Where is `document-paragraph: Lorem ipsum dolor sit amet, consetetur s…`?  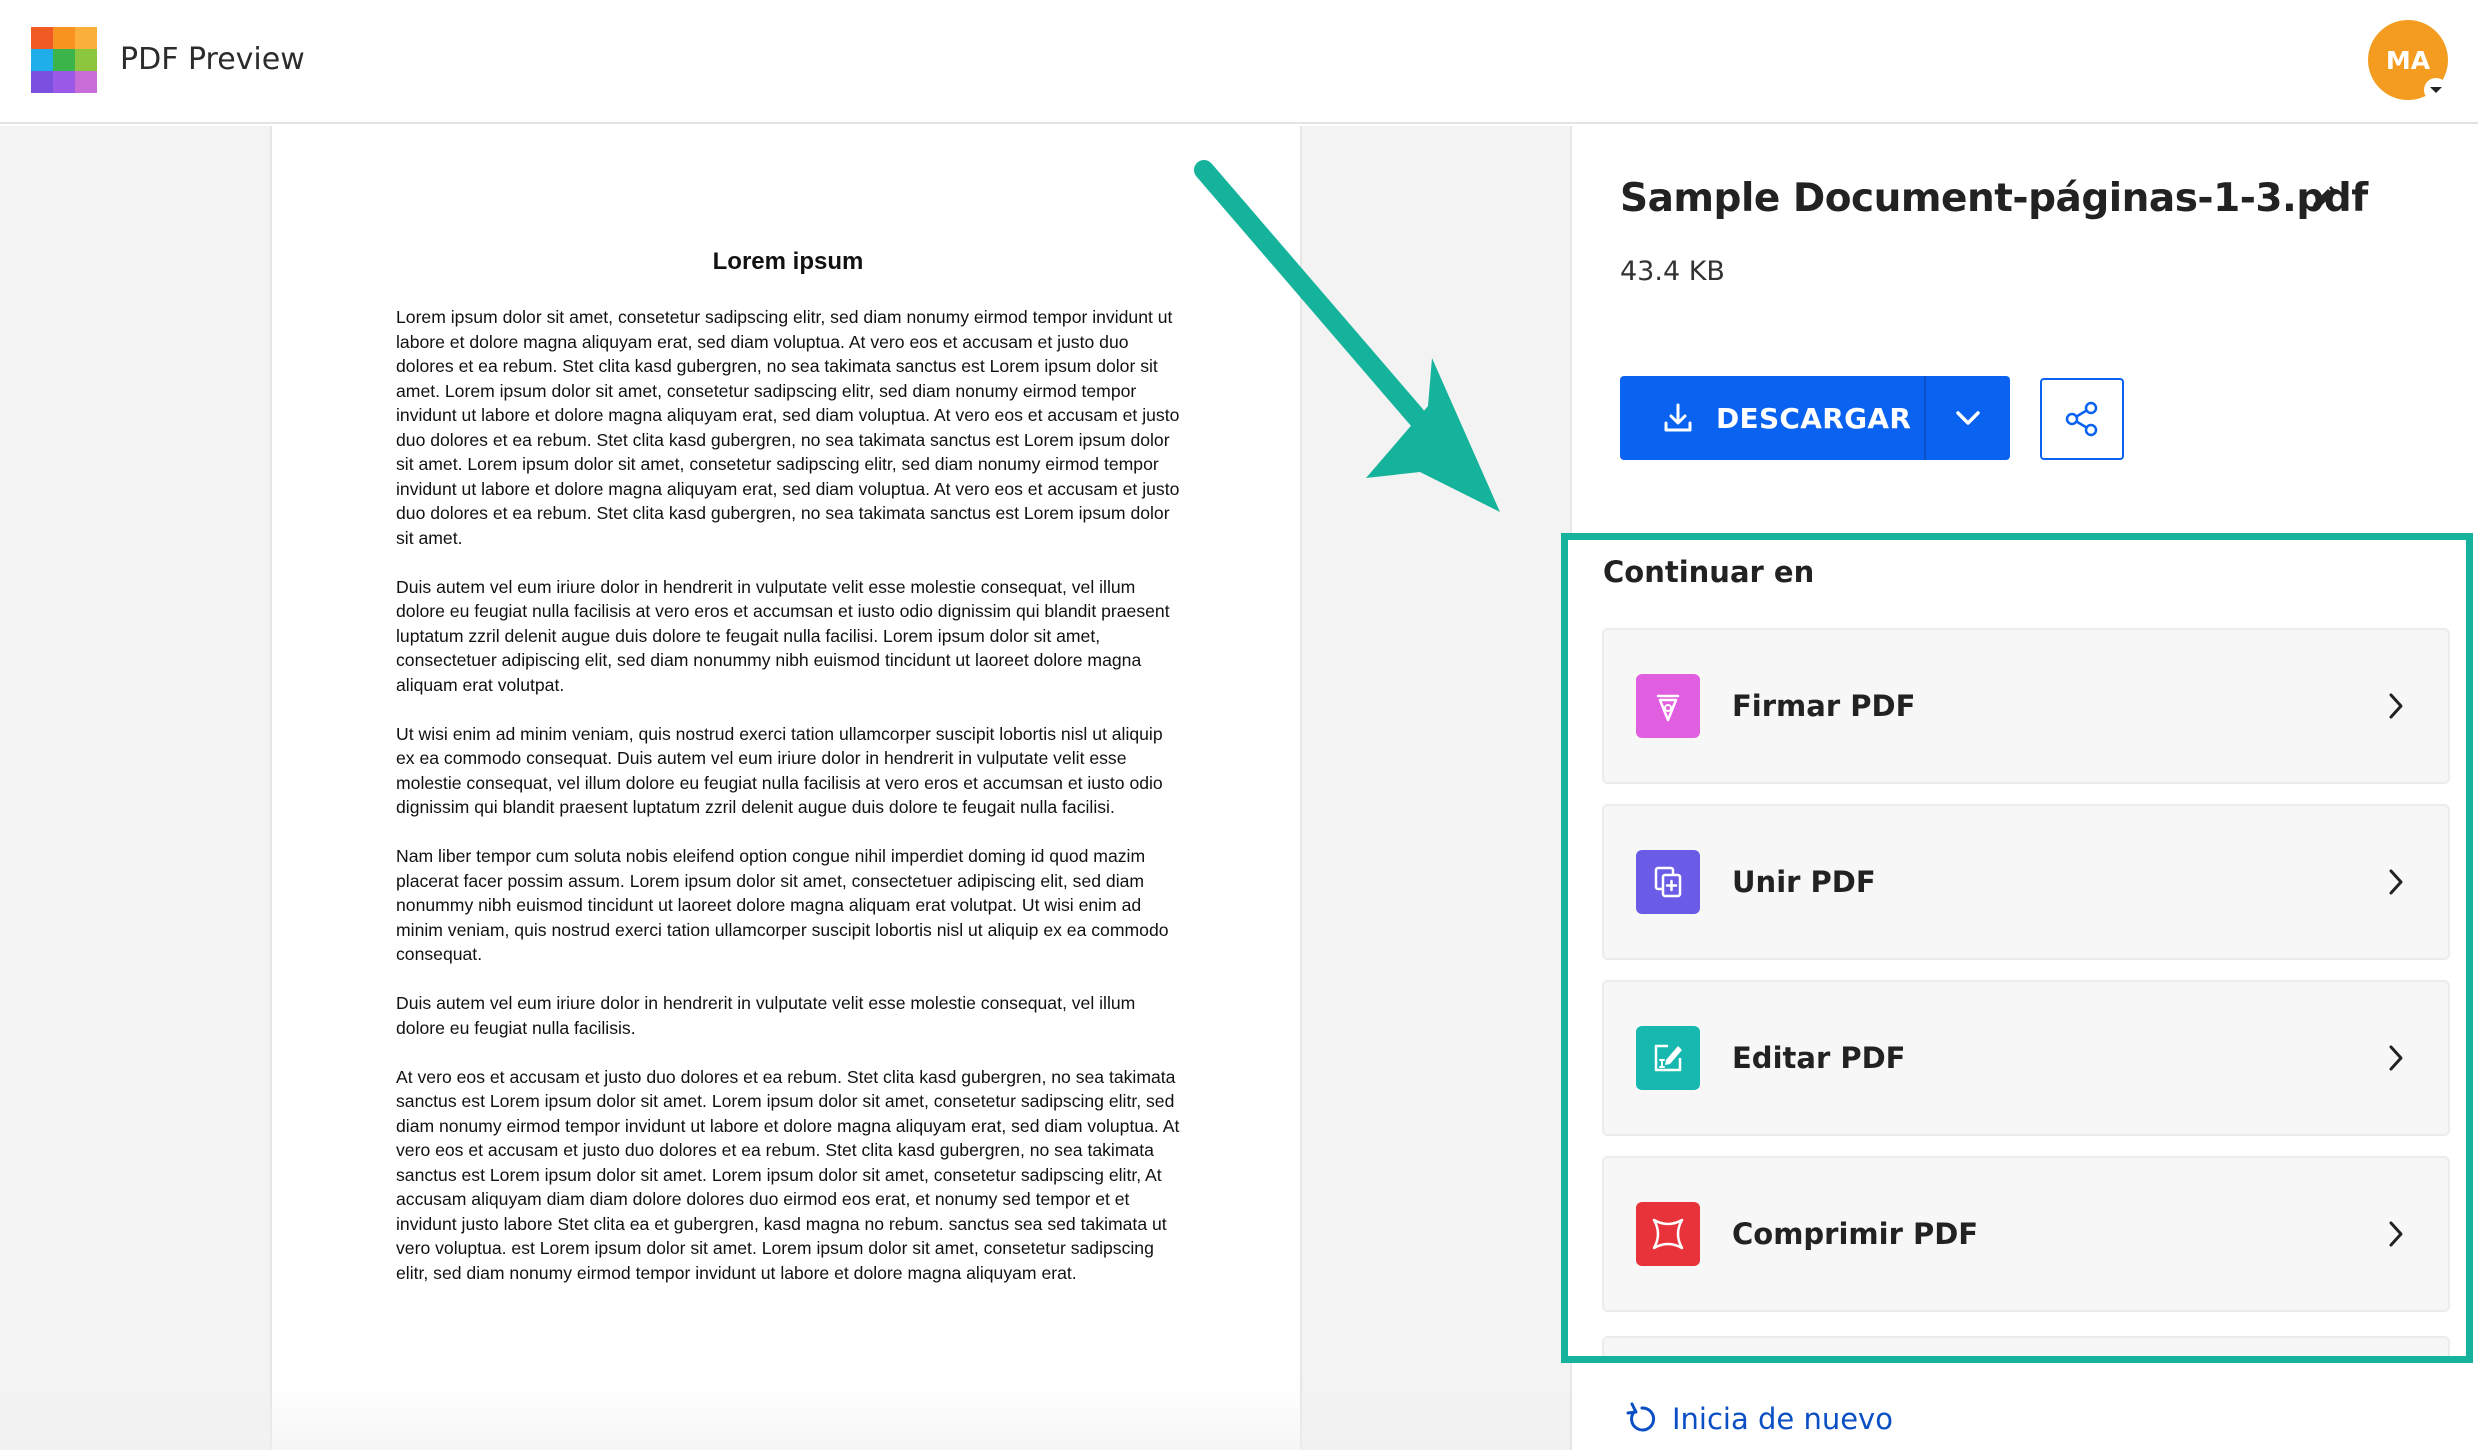 document-paragraph: Lorem ipsum dolor sit amet, consetetur s… is located at coordinates (788, 427).